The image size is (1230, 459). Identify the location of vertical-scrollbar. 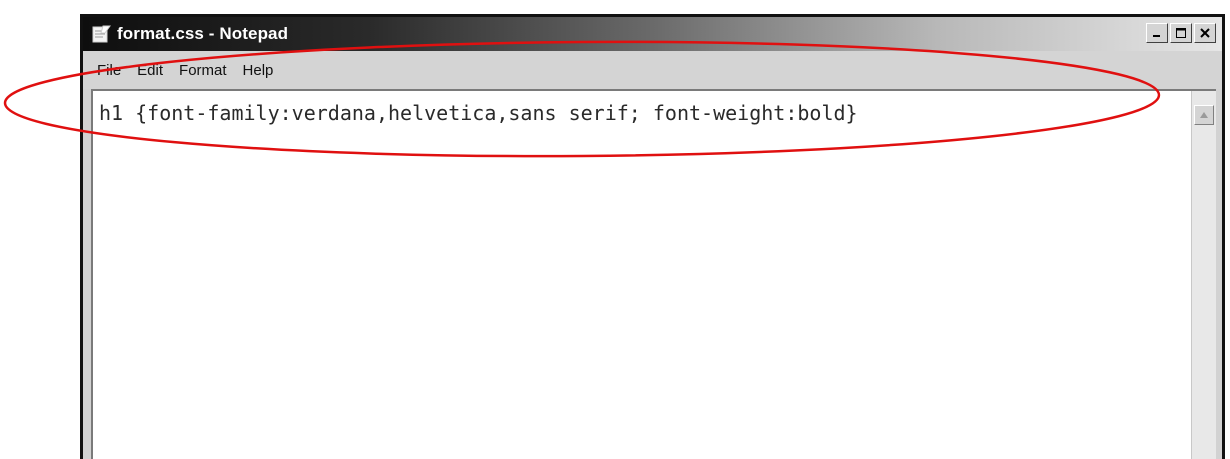
(1203, 275).